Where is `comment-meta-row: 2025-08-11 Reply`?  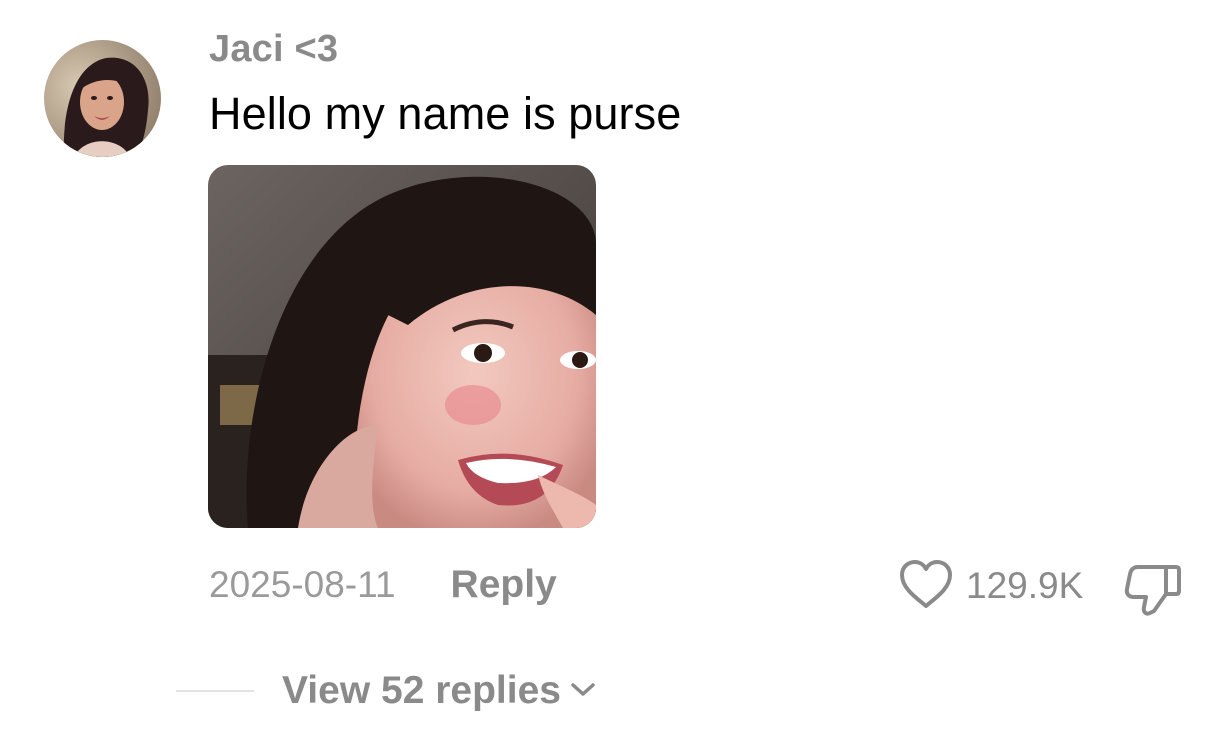
comment-meta-row: 2025-08-11 Reply is located at coordinates (383, 585).